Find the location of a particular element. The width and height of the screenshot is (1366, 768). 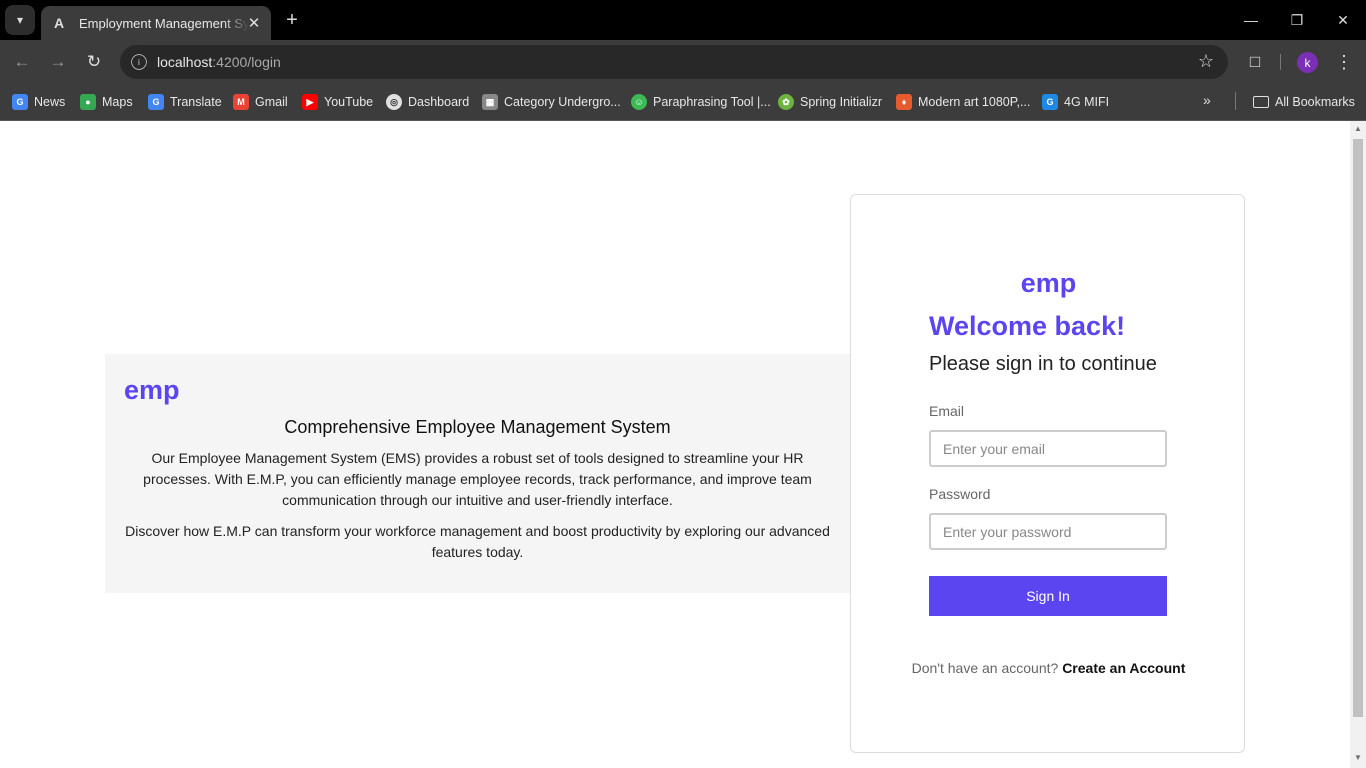

bookmark-gmail: M Gmail is located at coordinates (260, 102).